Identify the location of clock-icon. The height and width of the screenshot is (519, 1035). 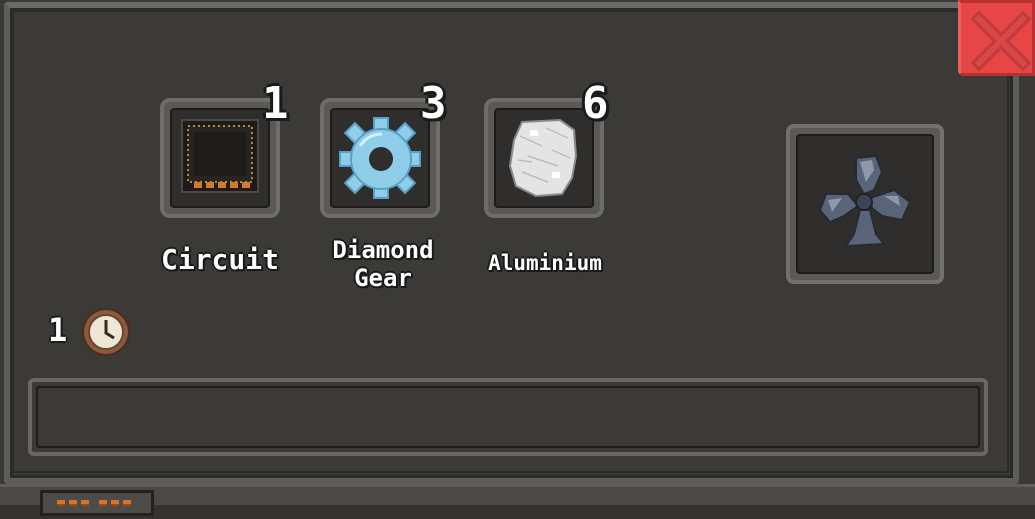
(106, 332).